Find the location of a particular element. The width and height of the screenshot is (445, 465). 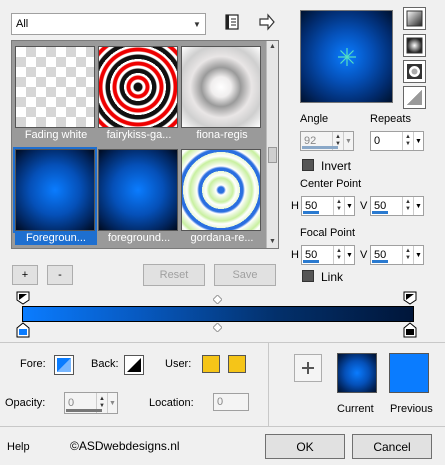

previous-label: Previous is located at coordinates (411, 409).